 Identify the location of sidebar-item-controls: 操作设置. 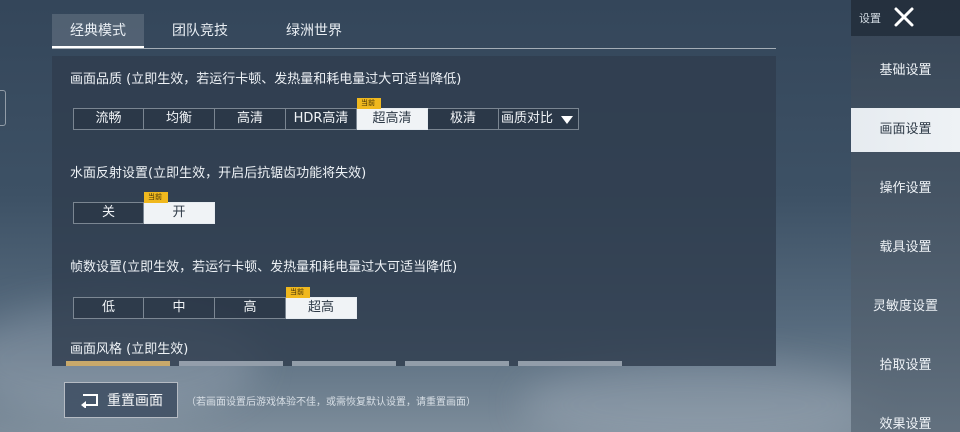
(905, 189).